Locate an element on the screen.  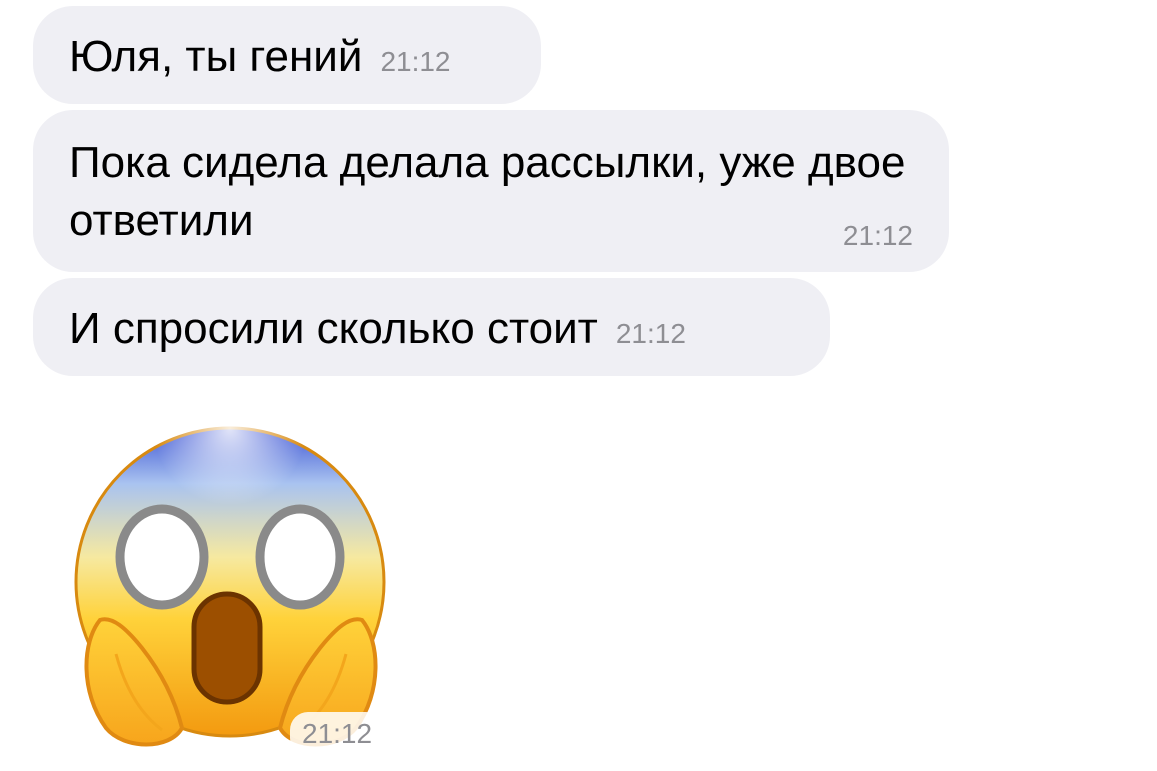
message-bubble: И спросили сколько стоит 21:12 is located at coordinates (431, 327).